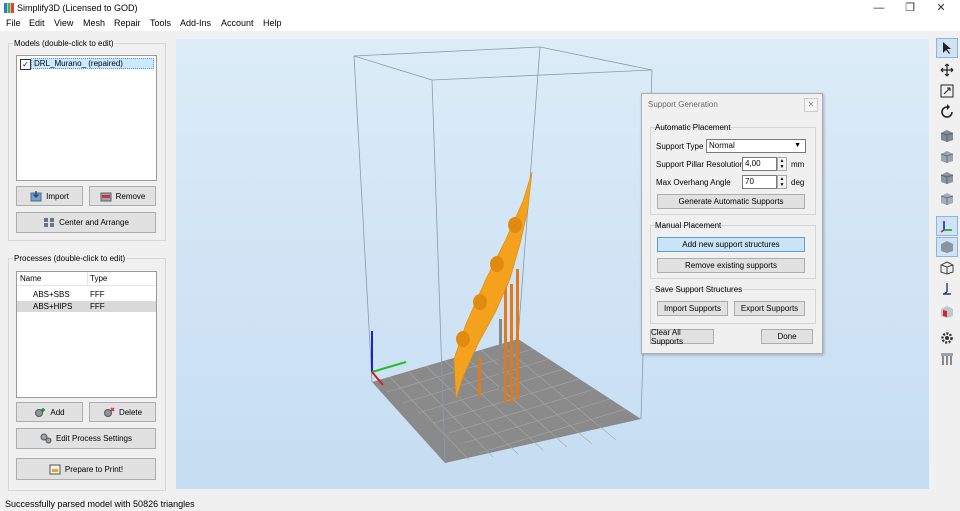 Image resolution: width=960 pixels, height=511 pixels. I want to click on center-arrange-icon, so click(49, 222).